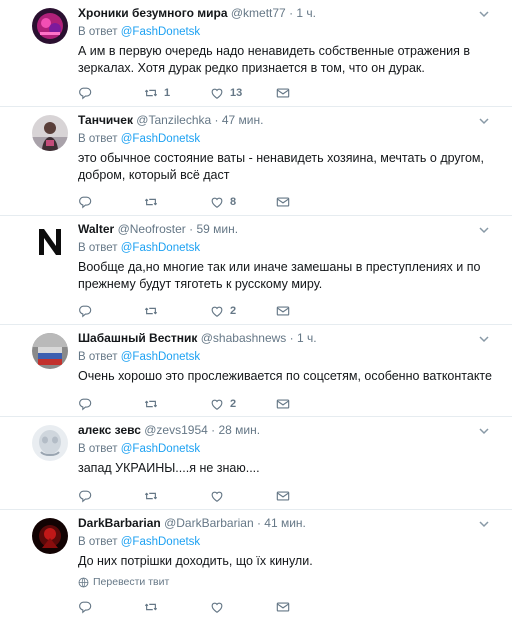  I want to click on like-button: 8, so click(243, 202).